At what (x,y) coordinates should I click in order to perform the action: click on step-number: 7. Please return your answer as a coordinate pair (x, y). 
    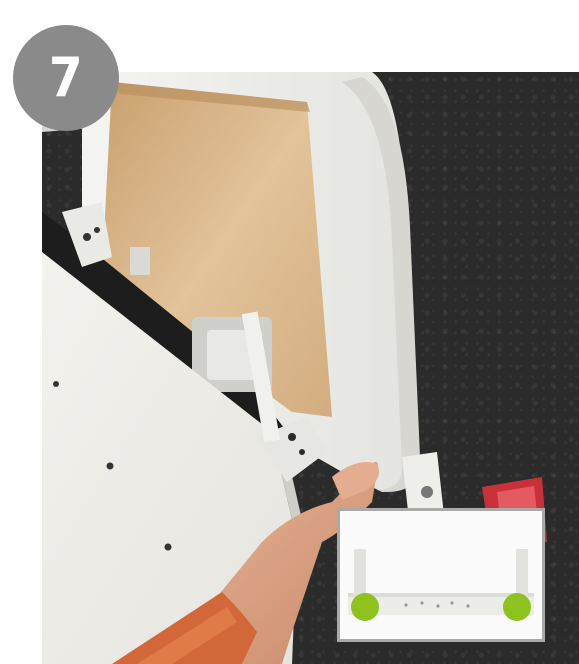
    Looking at the image, I should click on (66, 77).